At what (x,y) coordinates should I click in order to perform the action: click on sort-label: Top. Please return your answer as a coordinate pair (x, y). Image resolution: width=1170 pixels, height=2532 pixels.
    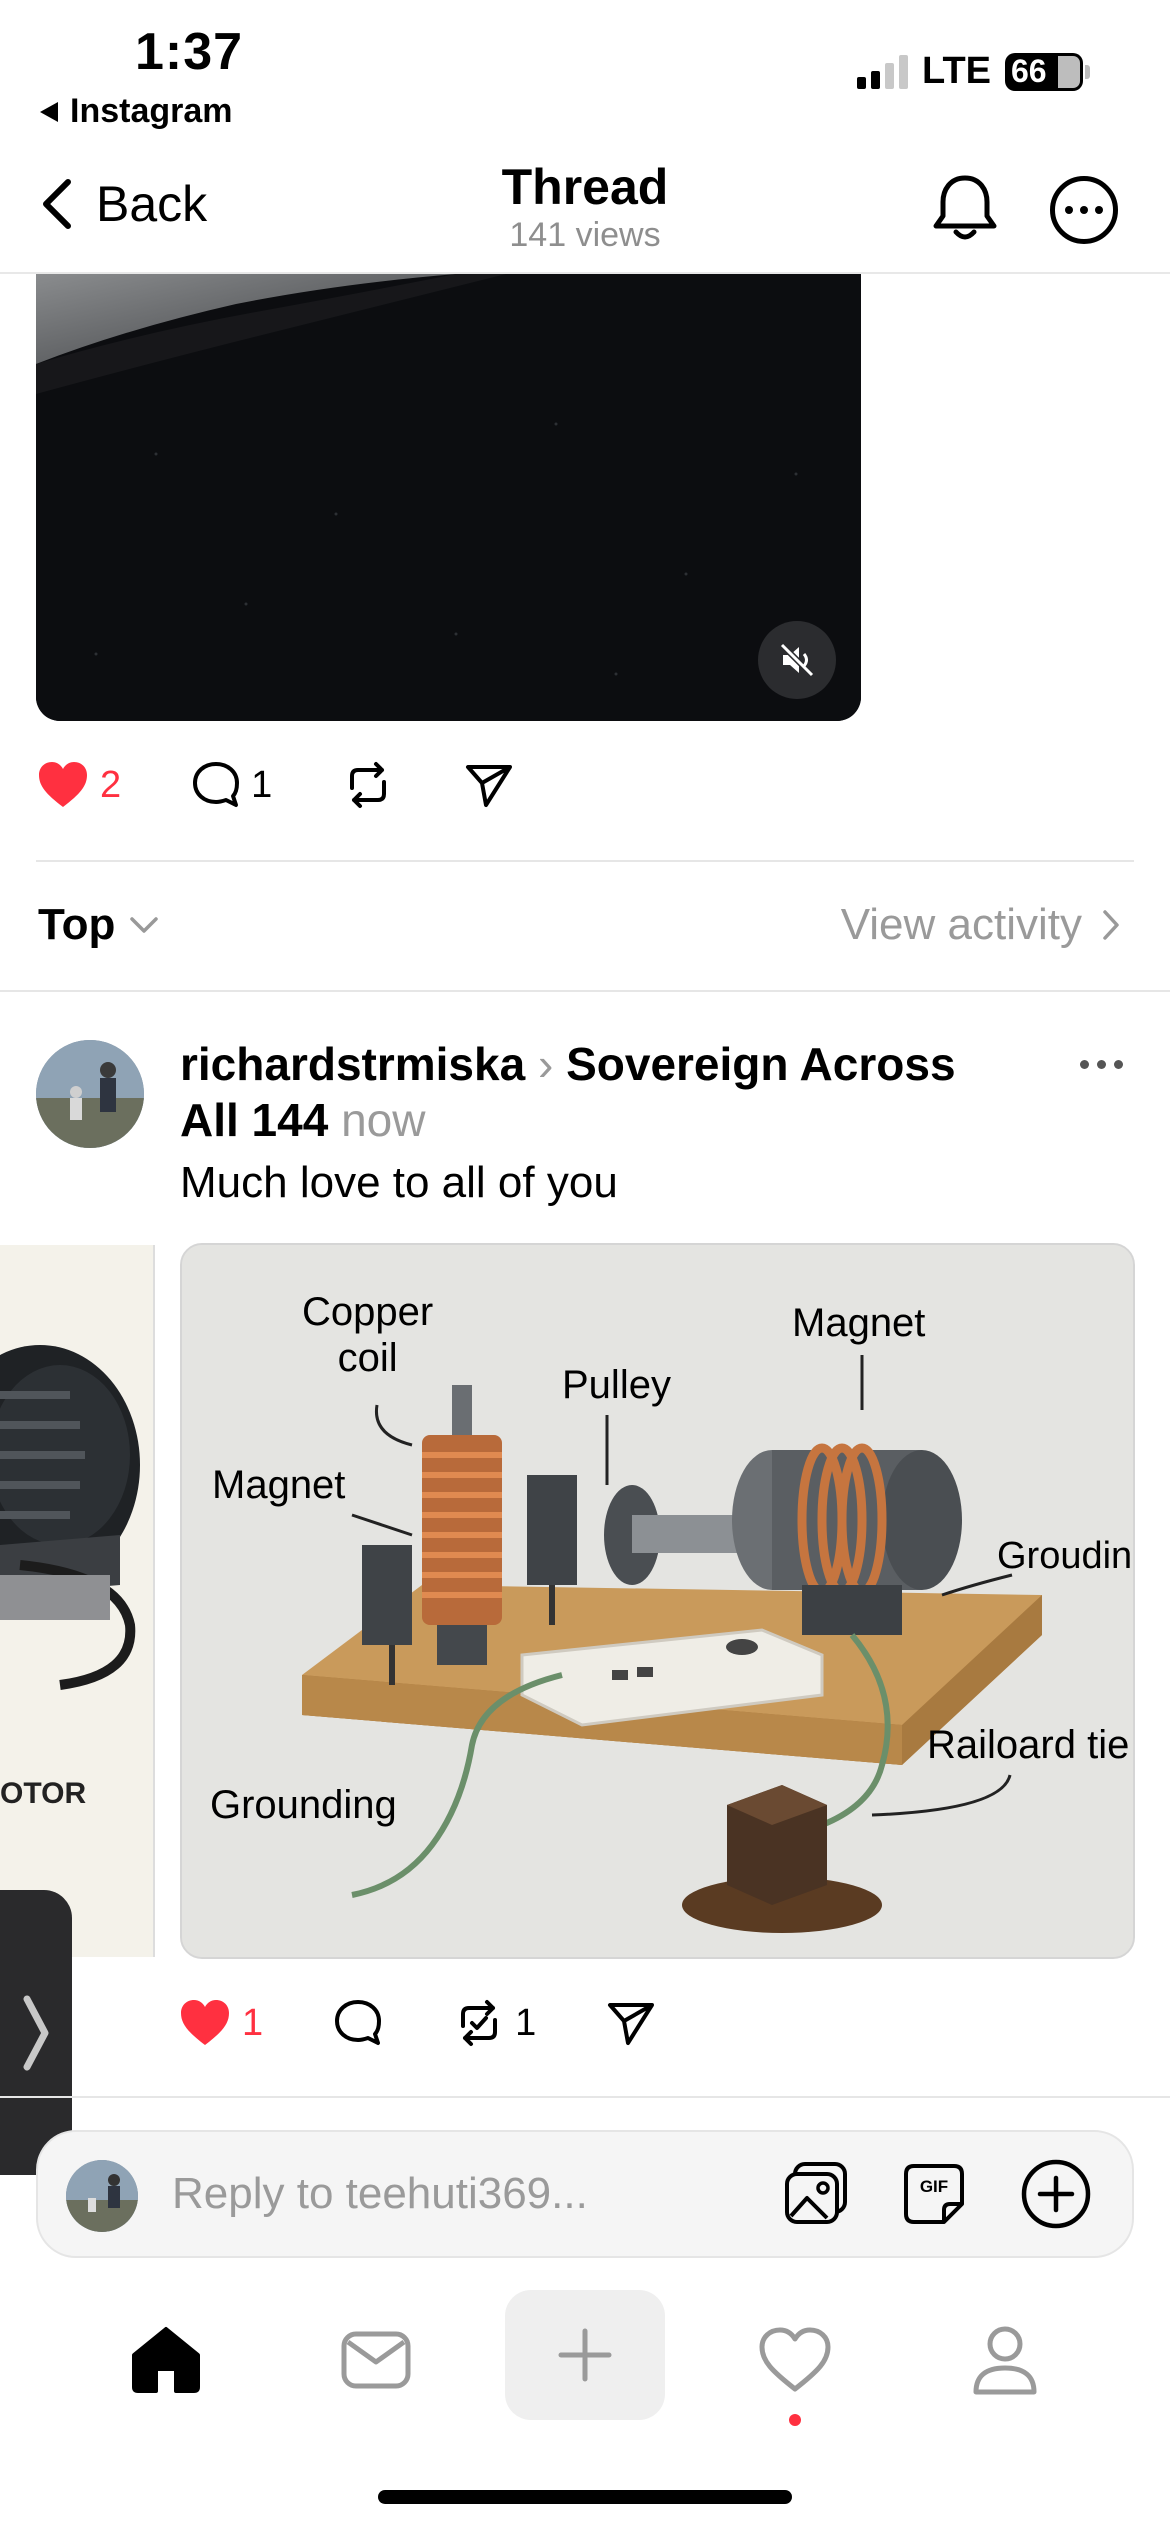
    Looking at the image, I should click on (77, 924).